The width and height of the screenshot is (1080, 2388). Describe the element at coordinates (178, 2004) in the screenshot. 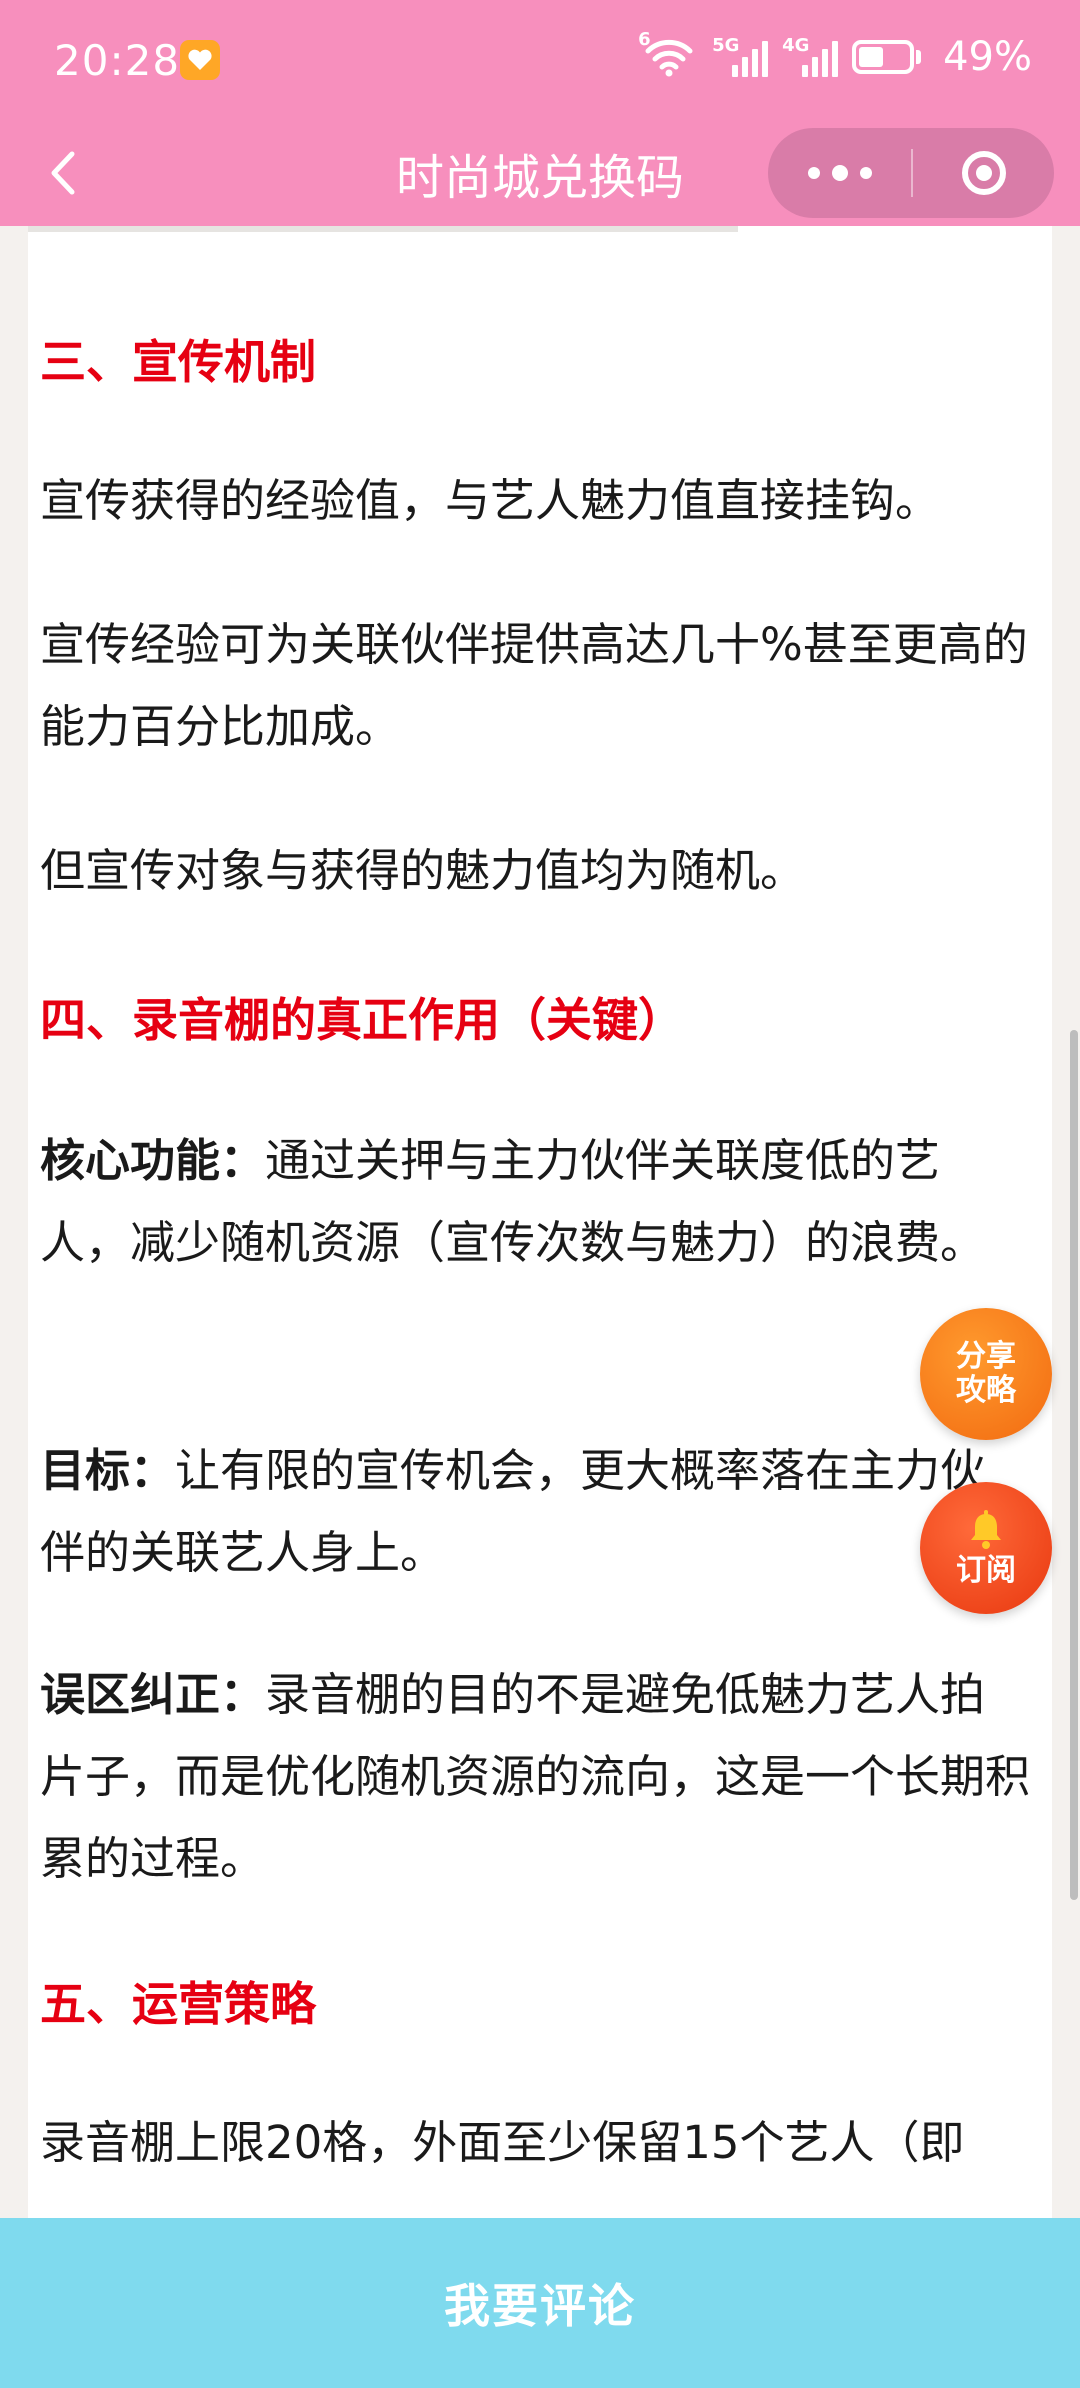

I see `section-title: 五、运营策略` at that location.